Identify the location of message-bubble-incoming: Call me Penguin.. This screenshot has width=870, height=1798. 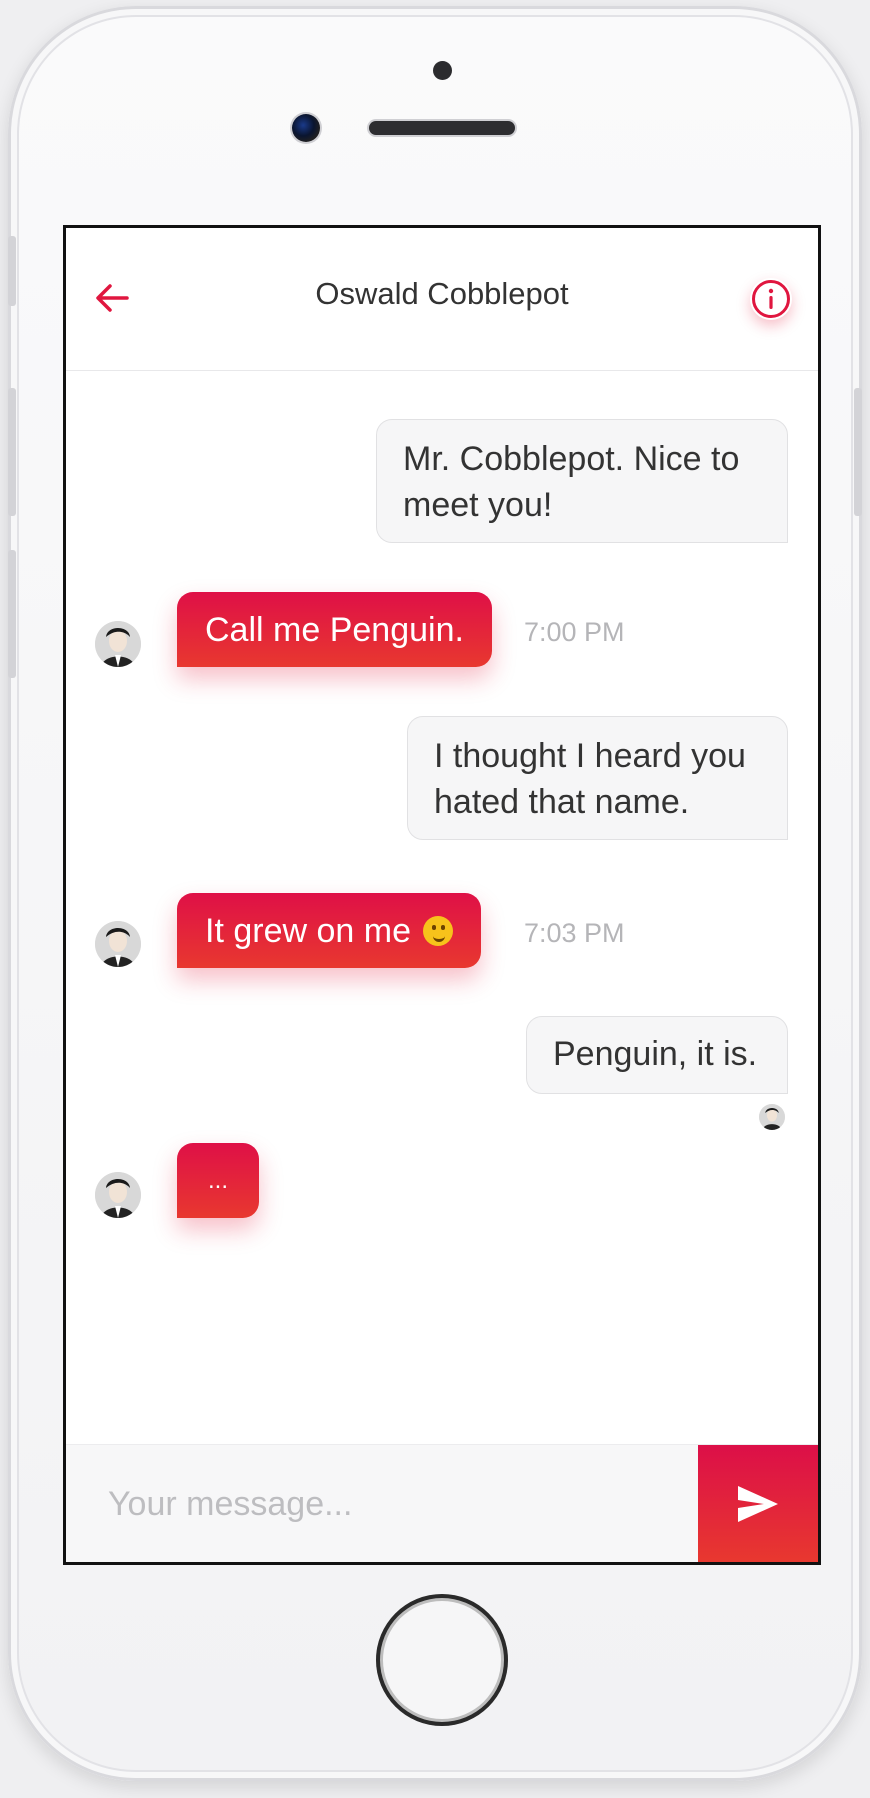
(334, 629).